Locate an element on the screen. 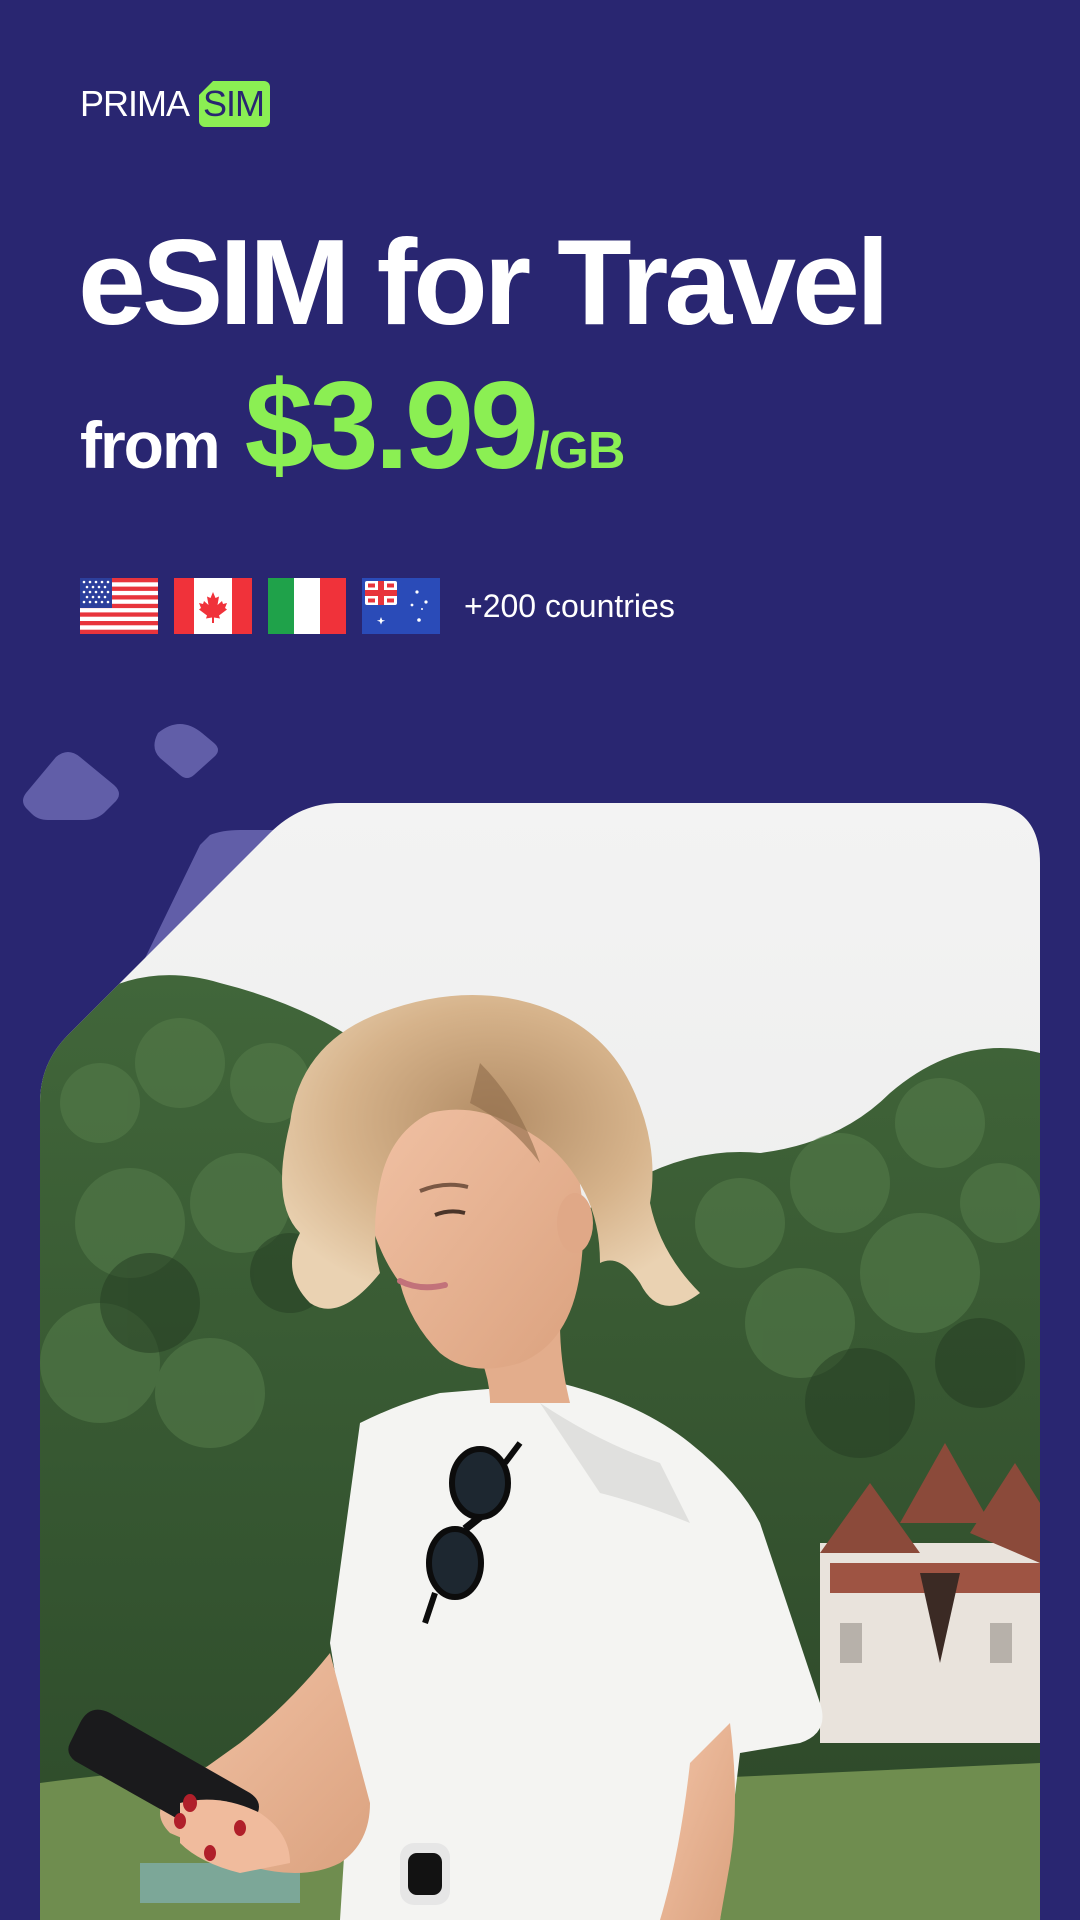 The image size is (1080, 1920). price-prefix: from is located at coordinates (150, 445).